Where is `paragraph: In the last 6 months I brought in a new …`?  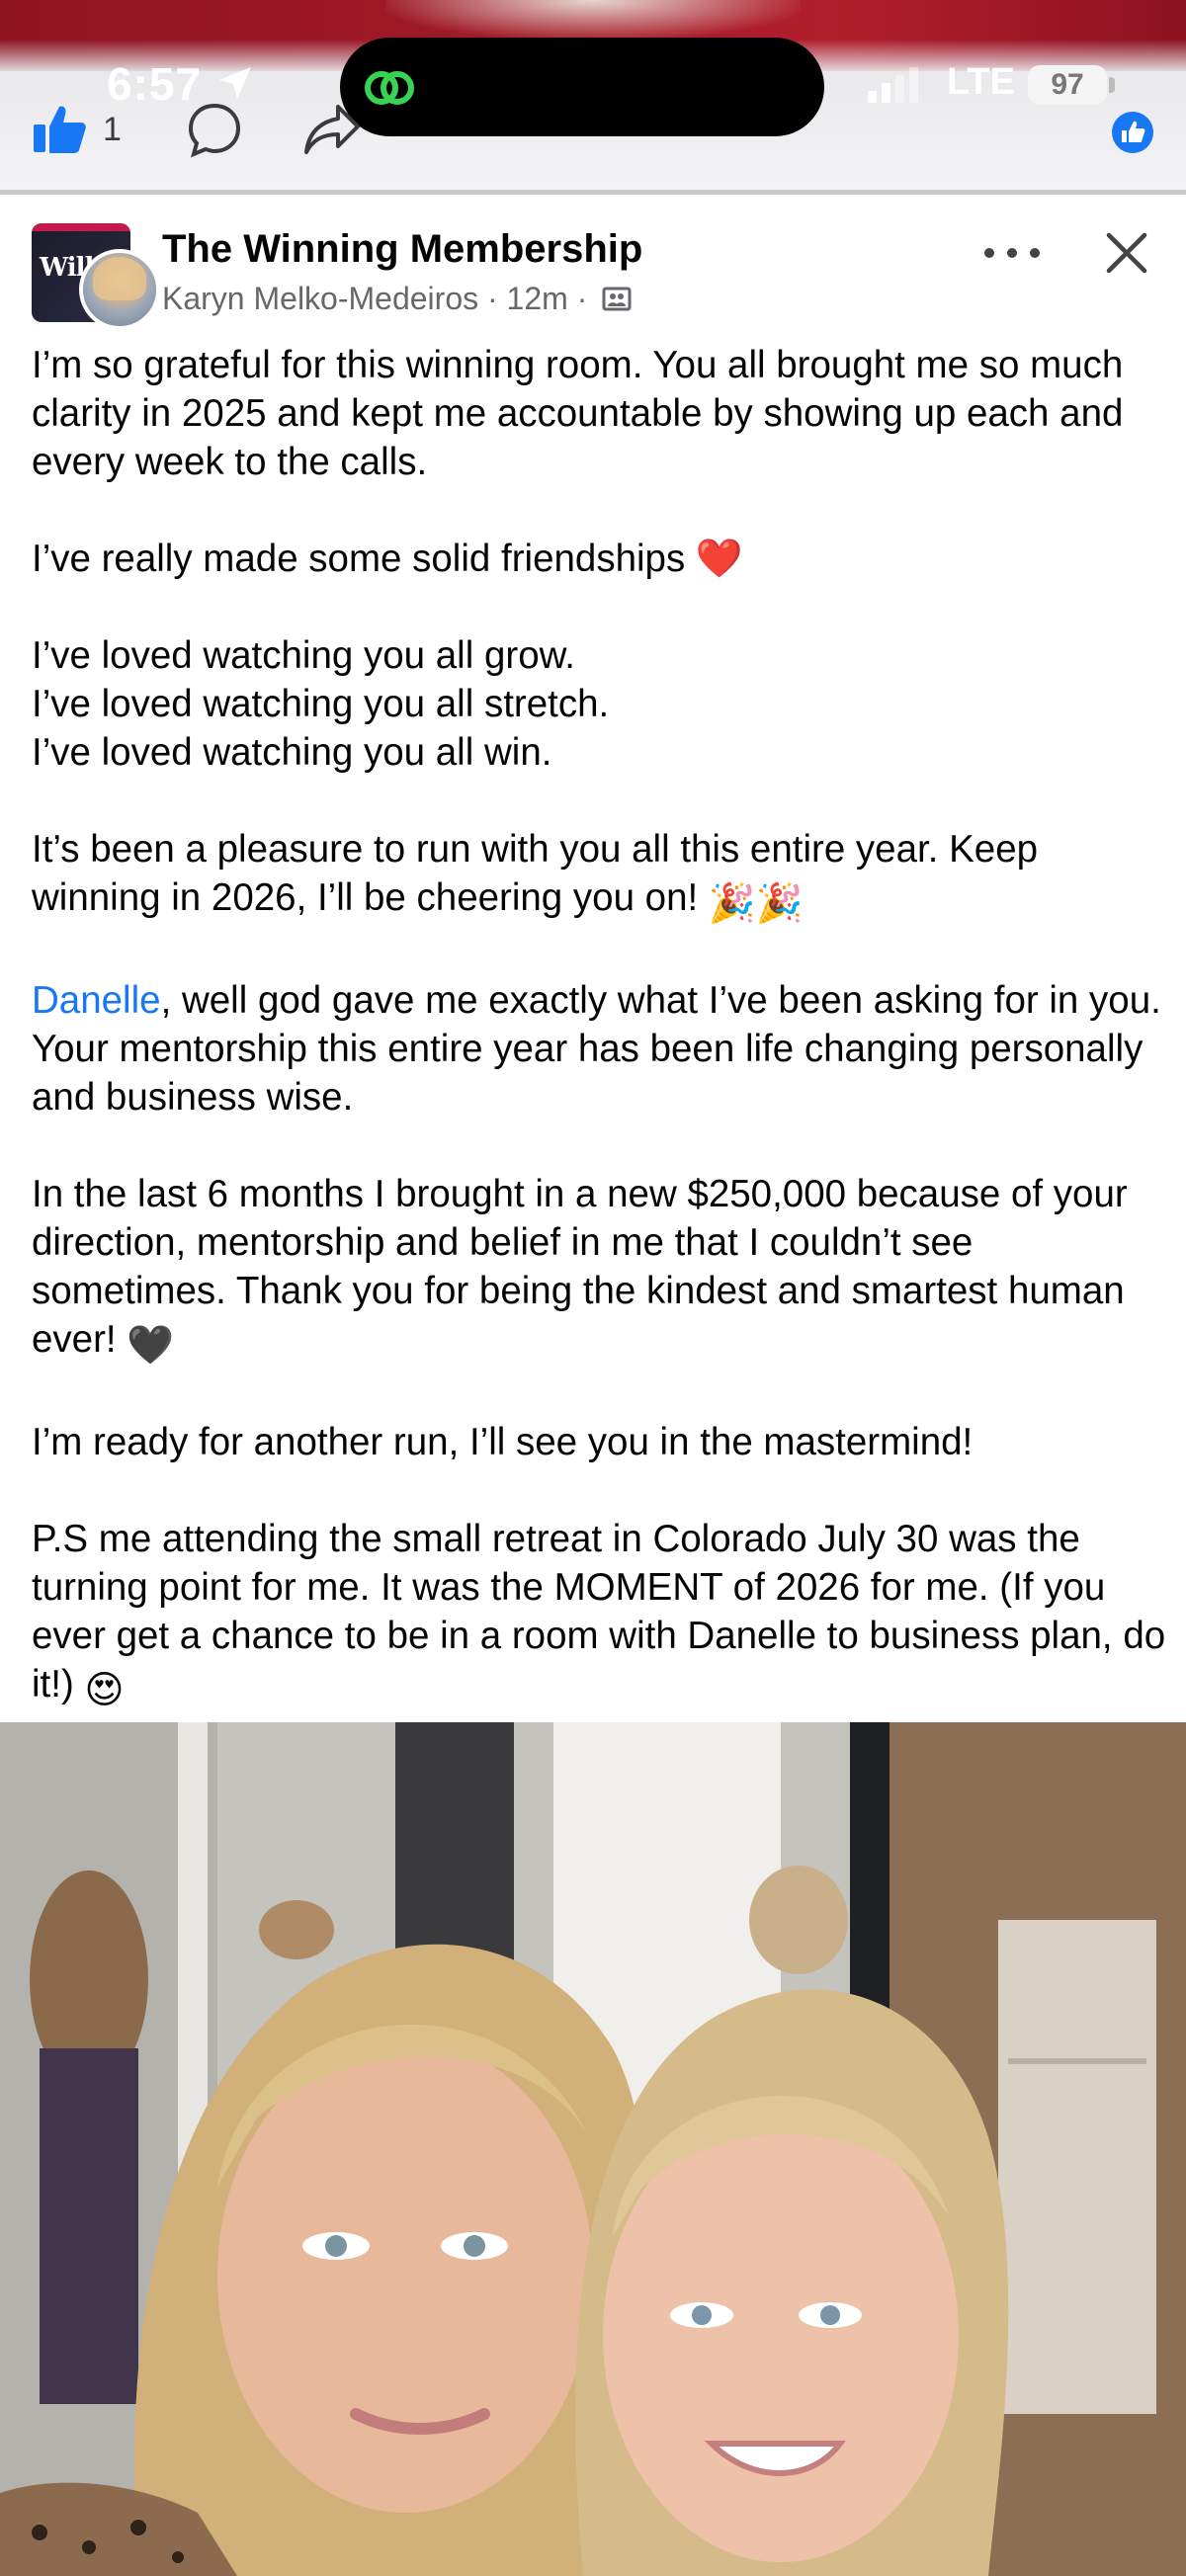 paragraph: In the last 6 months I brought in a new … is located at coordinates (600, 1270).